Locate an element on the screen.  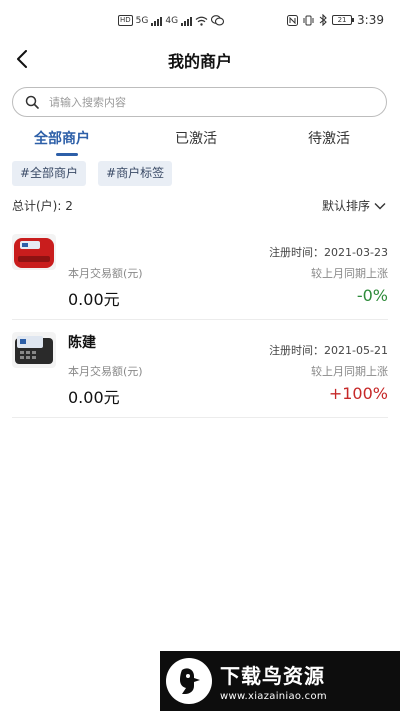
battery-level: 21 is located at coordinates (342, 20).